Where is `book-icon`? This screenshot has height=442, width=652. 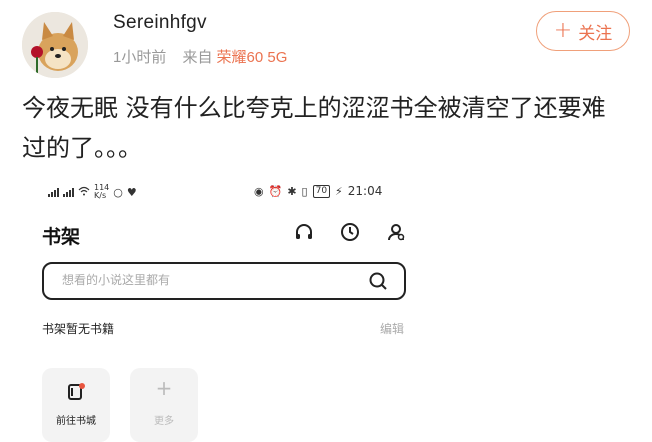
book-icon is located at coordinates (76, 392).